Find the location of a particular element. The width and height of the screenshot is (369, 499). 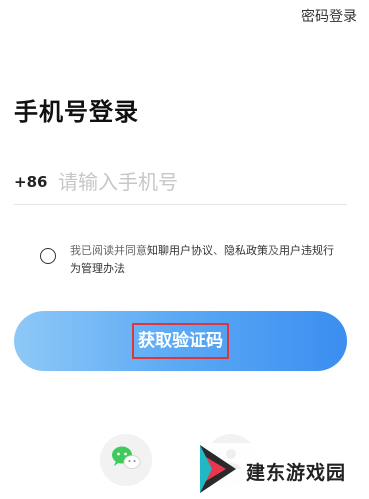

watermark: 建东游戏园 is located at coordinates (282, 471).